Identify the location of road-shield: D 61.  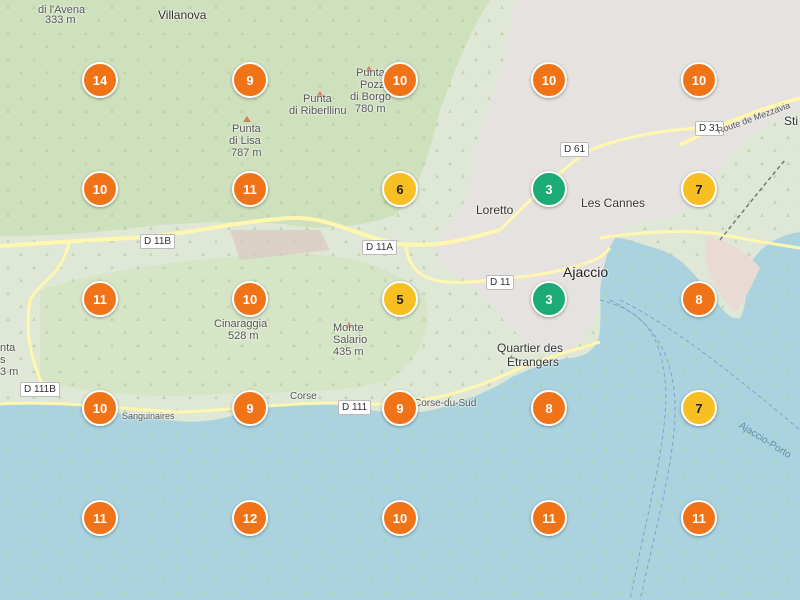
(575, 149).